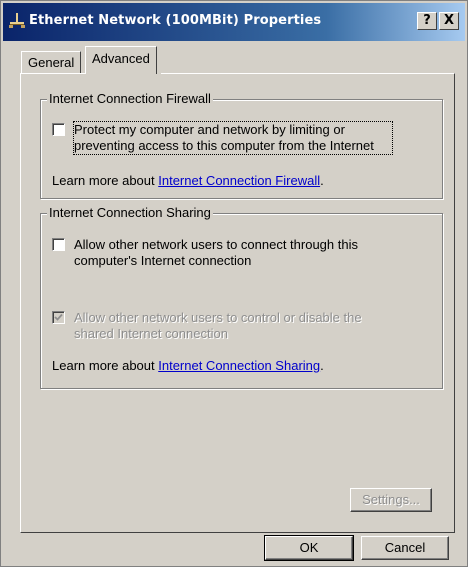 This screenshot has width=468, height=567. Describe the element at coordinates (405, 548) in the screenshot. I see `cancel-button: Cancel` at that location.